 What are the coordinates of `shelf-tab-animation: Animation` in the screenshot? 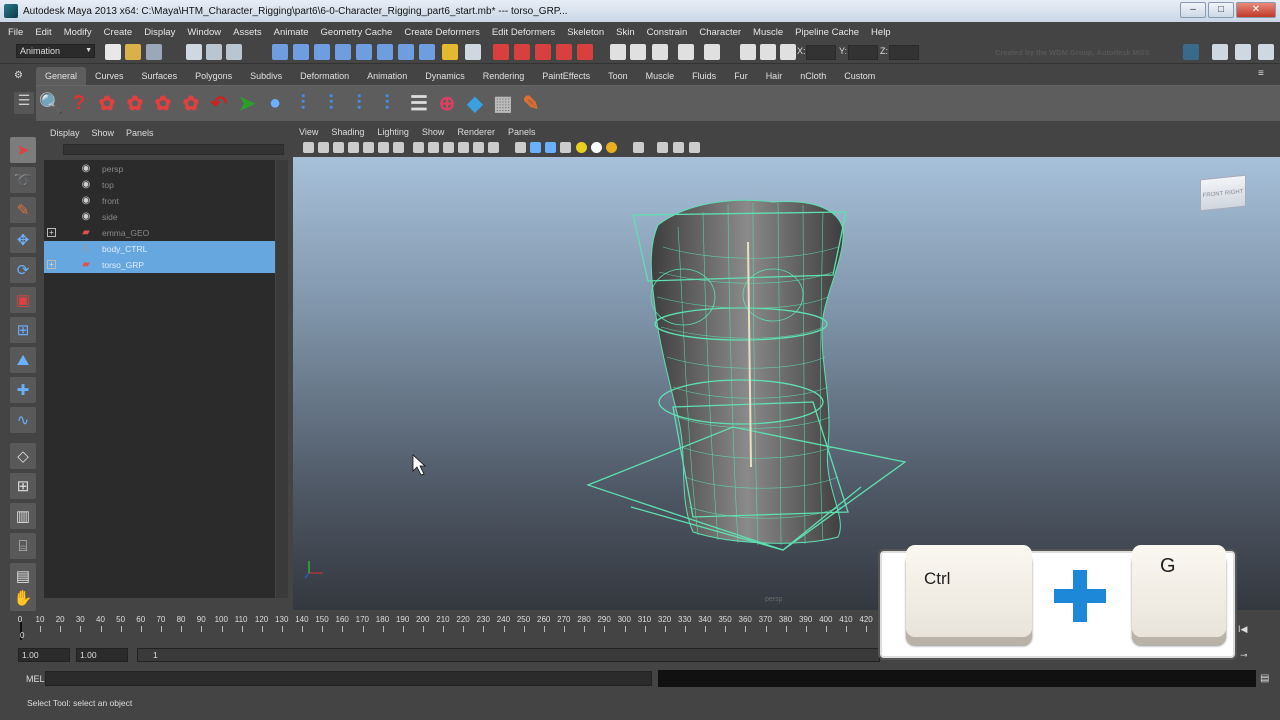 It's located at (387, 76).